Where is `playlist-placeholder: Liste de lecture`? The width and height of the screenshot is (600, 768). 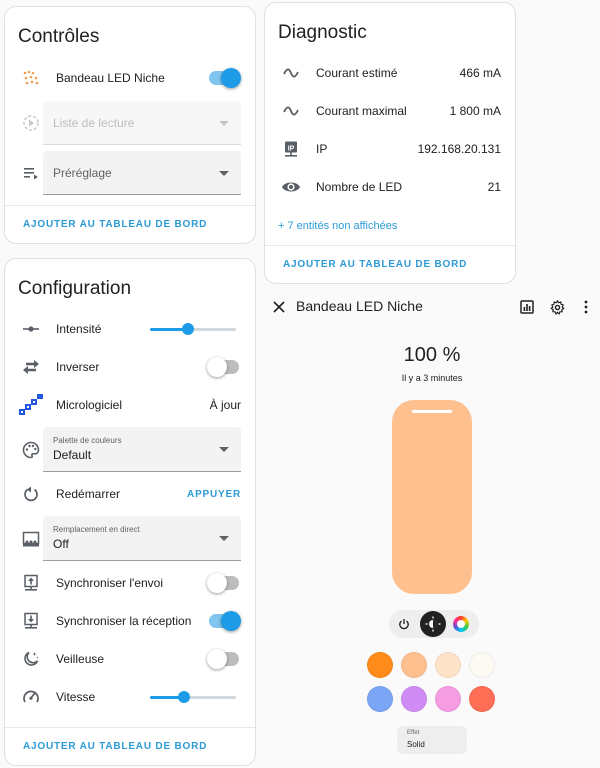
playlist-placeholder: Liste de lecture is located at coordinates (94, 123).